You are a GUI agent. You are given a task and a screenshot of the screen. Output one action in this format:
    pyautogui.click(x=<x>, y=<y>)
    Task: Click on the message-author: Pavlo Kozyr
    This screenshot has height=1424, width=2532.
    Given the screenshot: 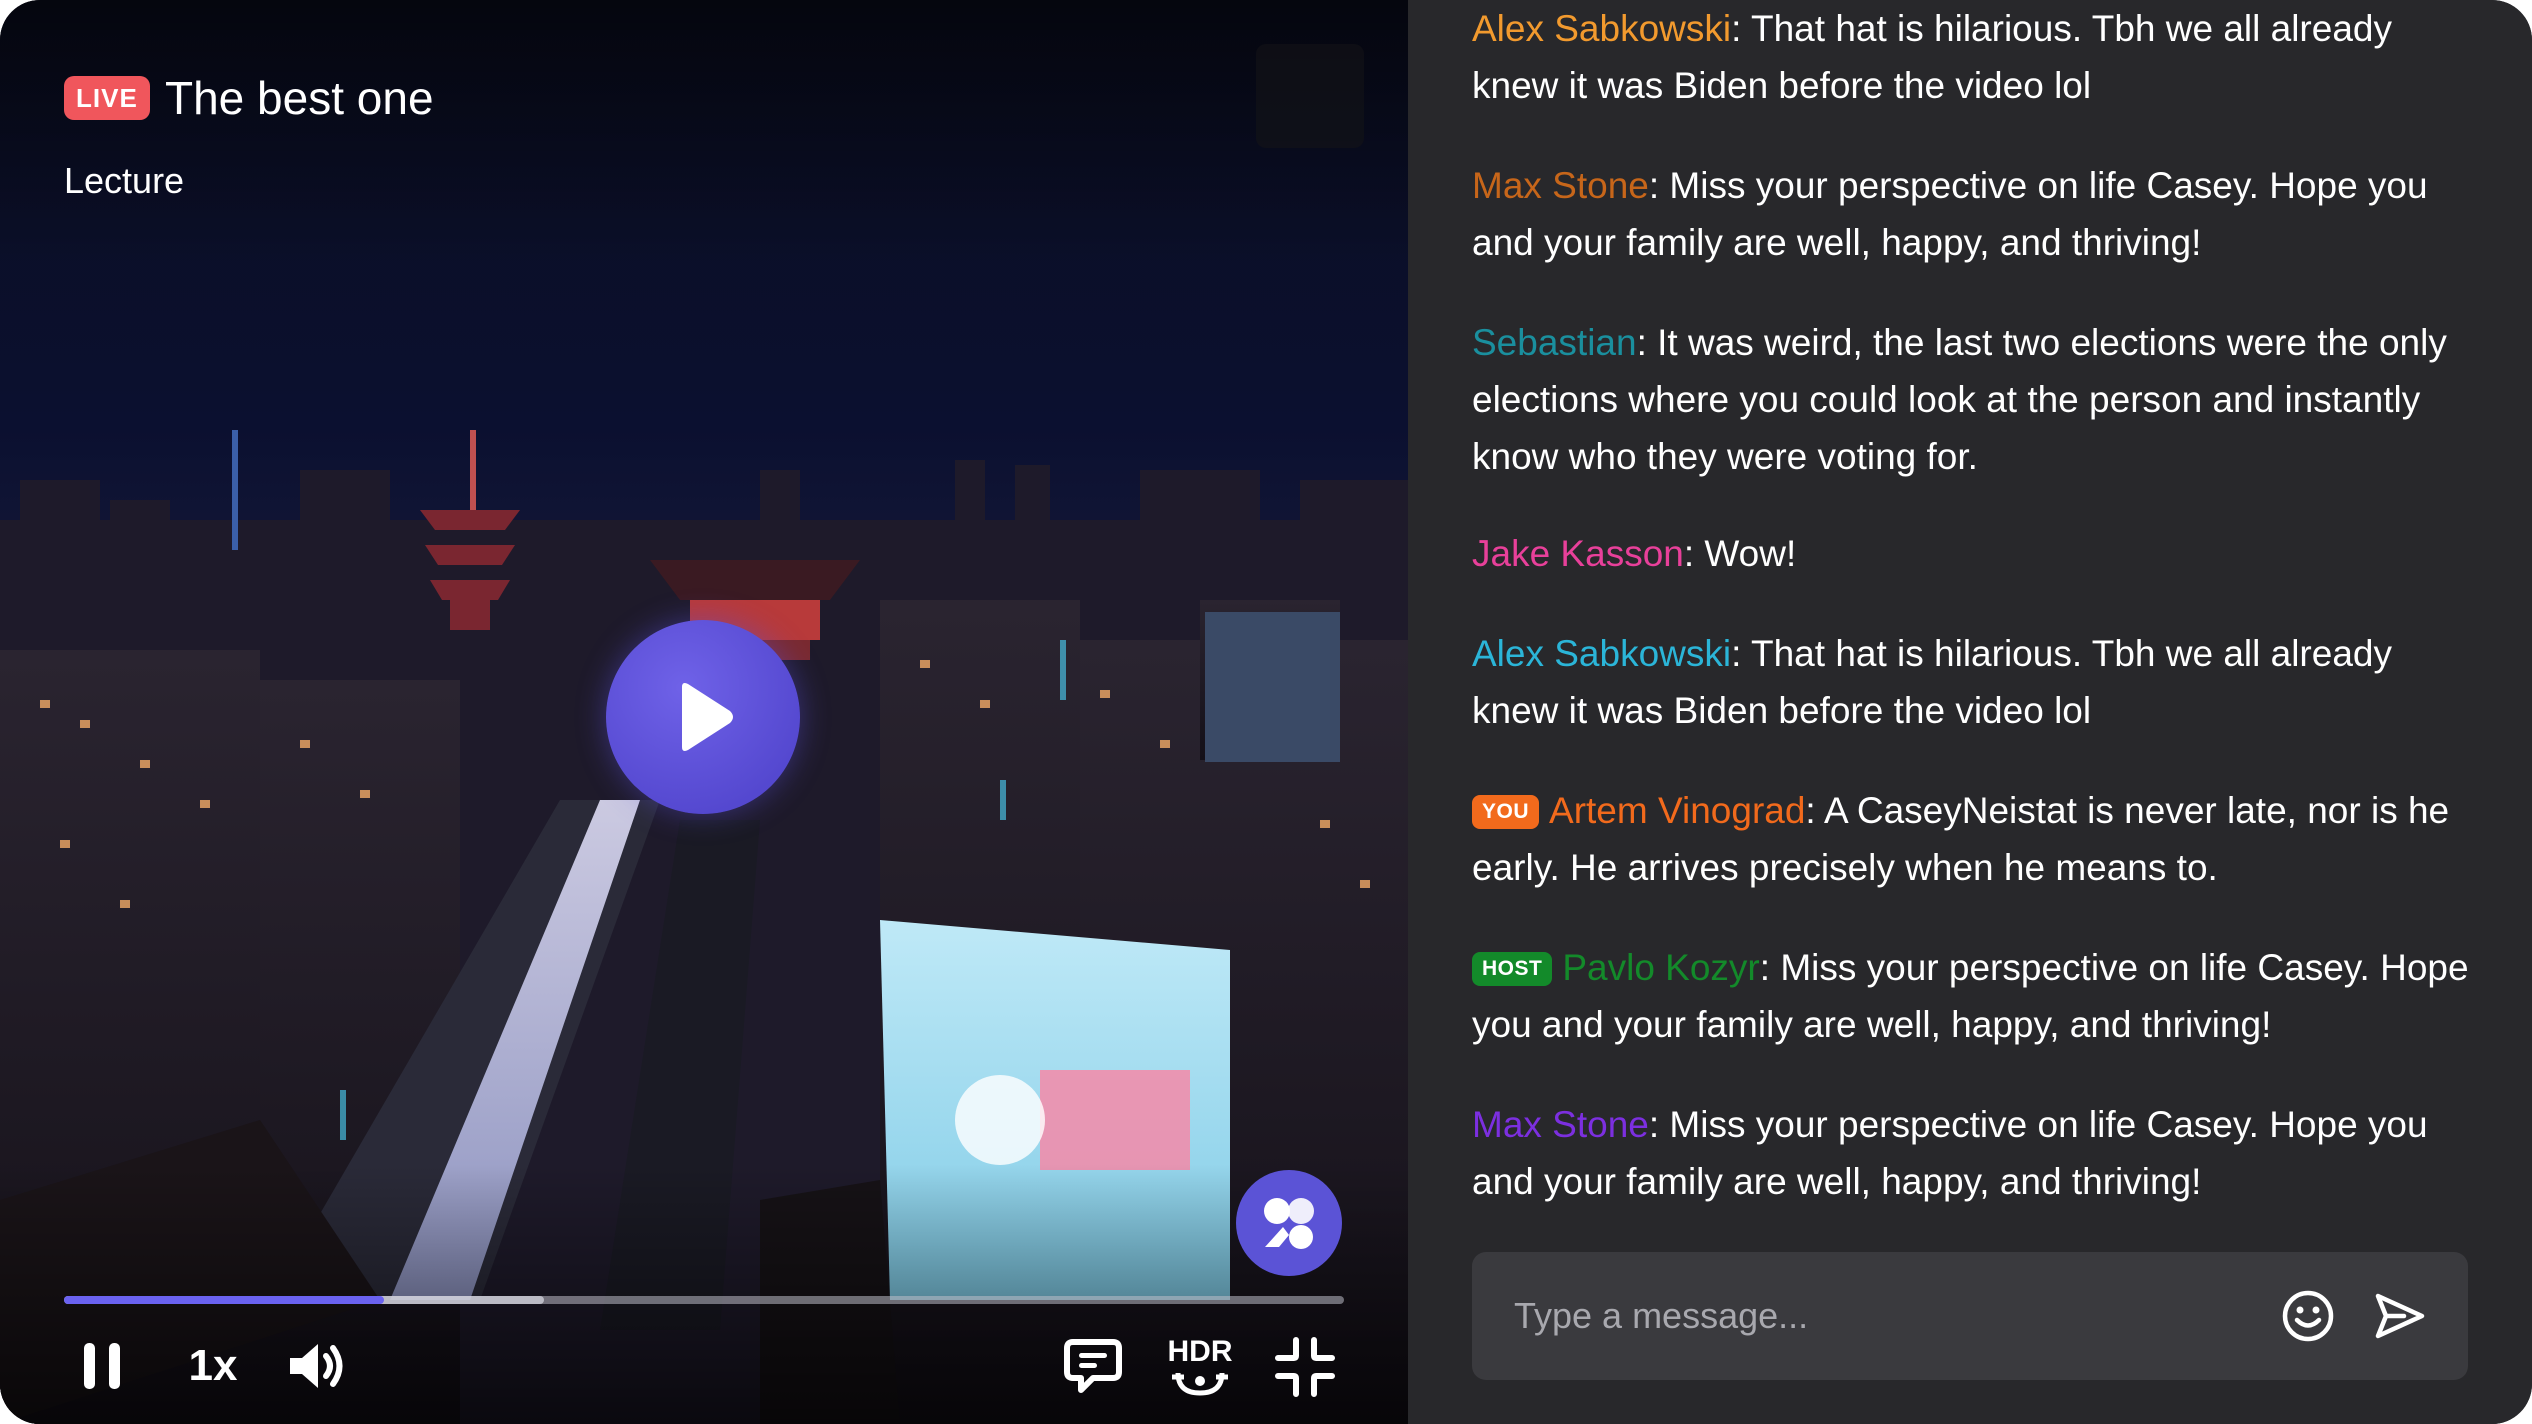 What is the action you would take?
    pyautogui.click(x=1660, y=967)
    